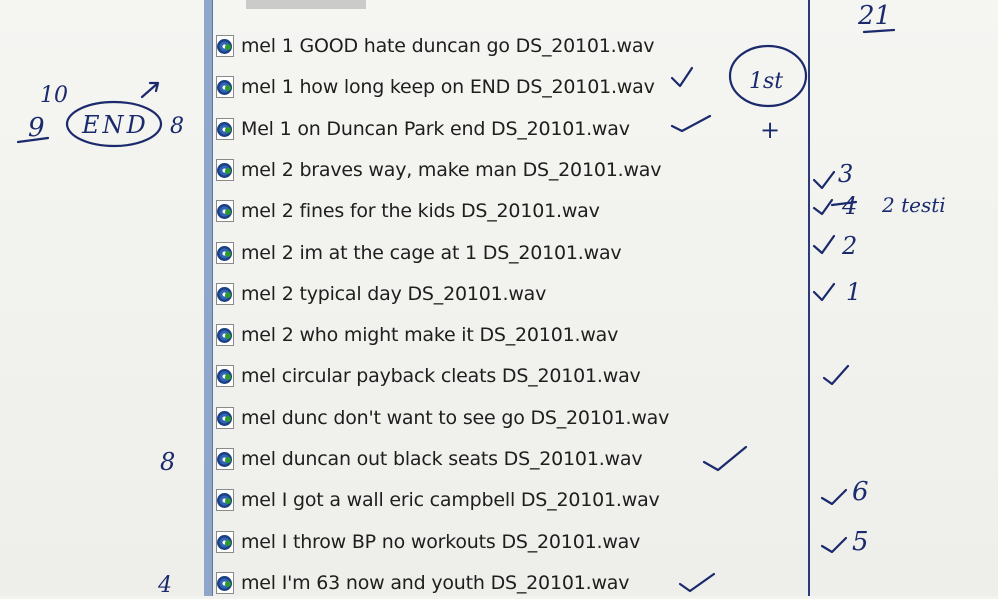 Image resolution: width=998 pixels, height=599 pixels. What do you see at coordinates (766, 81) in the screenshot?
I see `first-annotation: 1st` at bounding box center [766, 81].